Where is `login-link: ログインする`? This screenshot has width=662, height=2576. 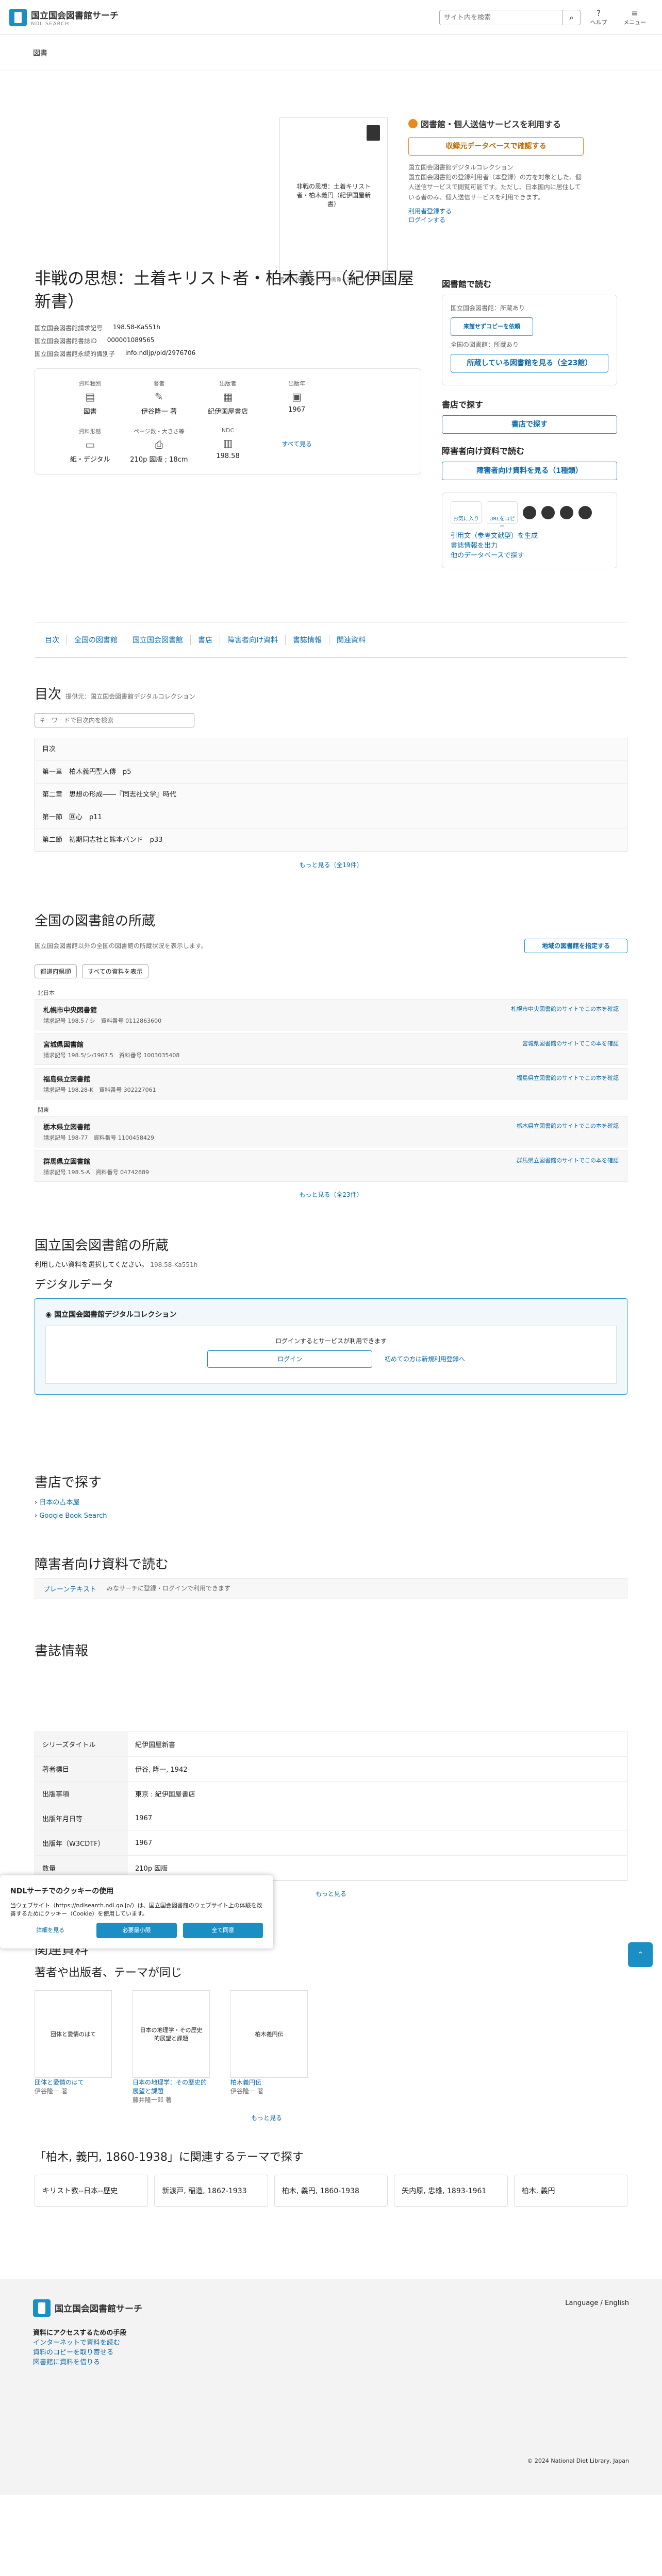
login-link: ログインする is located at coordinates (426, 220).